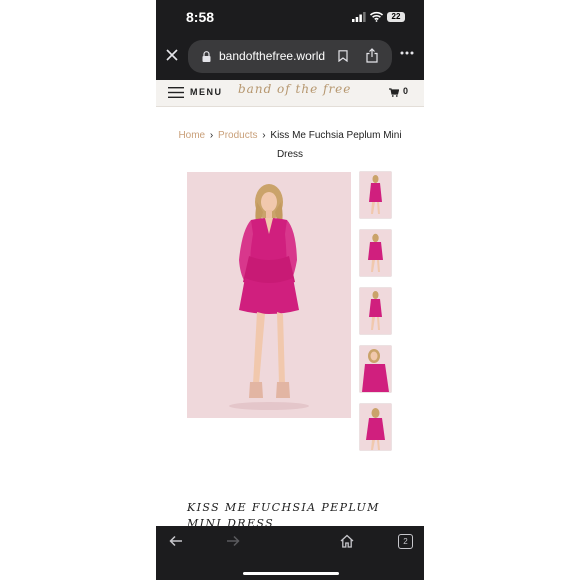 The image size is (580, 580). I want to click on cart-count: 0, so click(406, 91).